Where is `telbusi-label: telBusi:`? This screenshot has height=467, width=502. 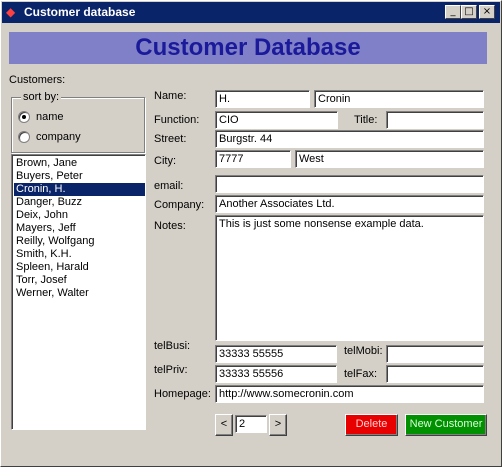 telbusi-label: telBusi: is located at coordinates (172, 346).